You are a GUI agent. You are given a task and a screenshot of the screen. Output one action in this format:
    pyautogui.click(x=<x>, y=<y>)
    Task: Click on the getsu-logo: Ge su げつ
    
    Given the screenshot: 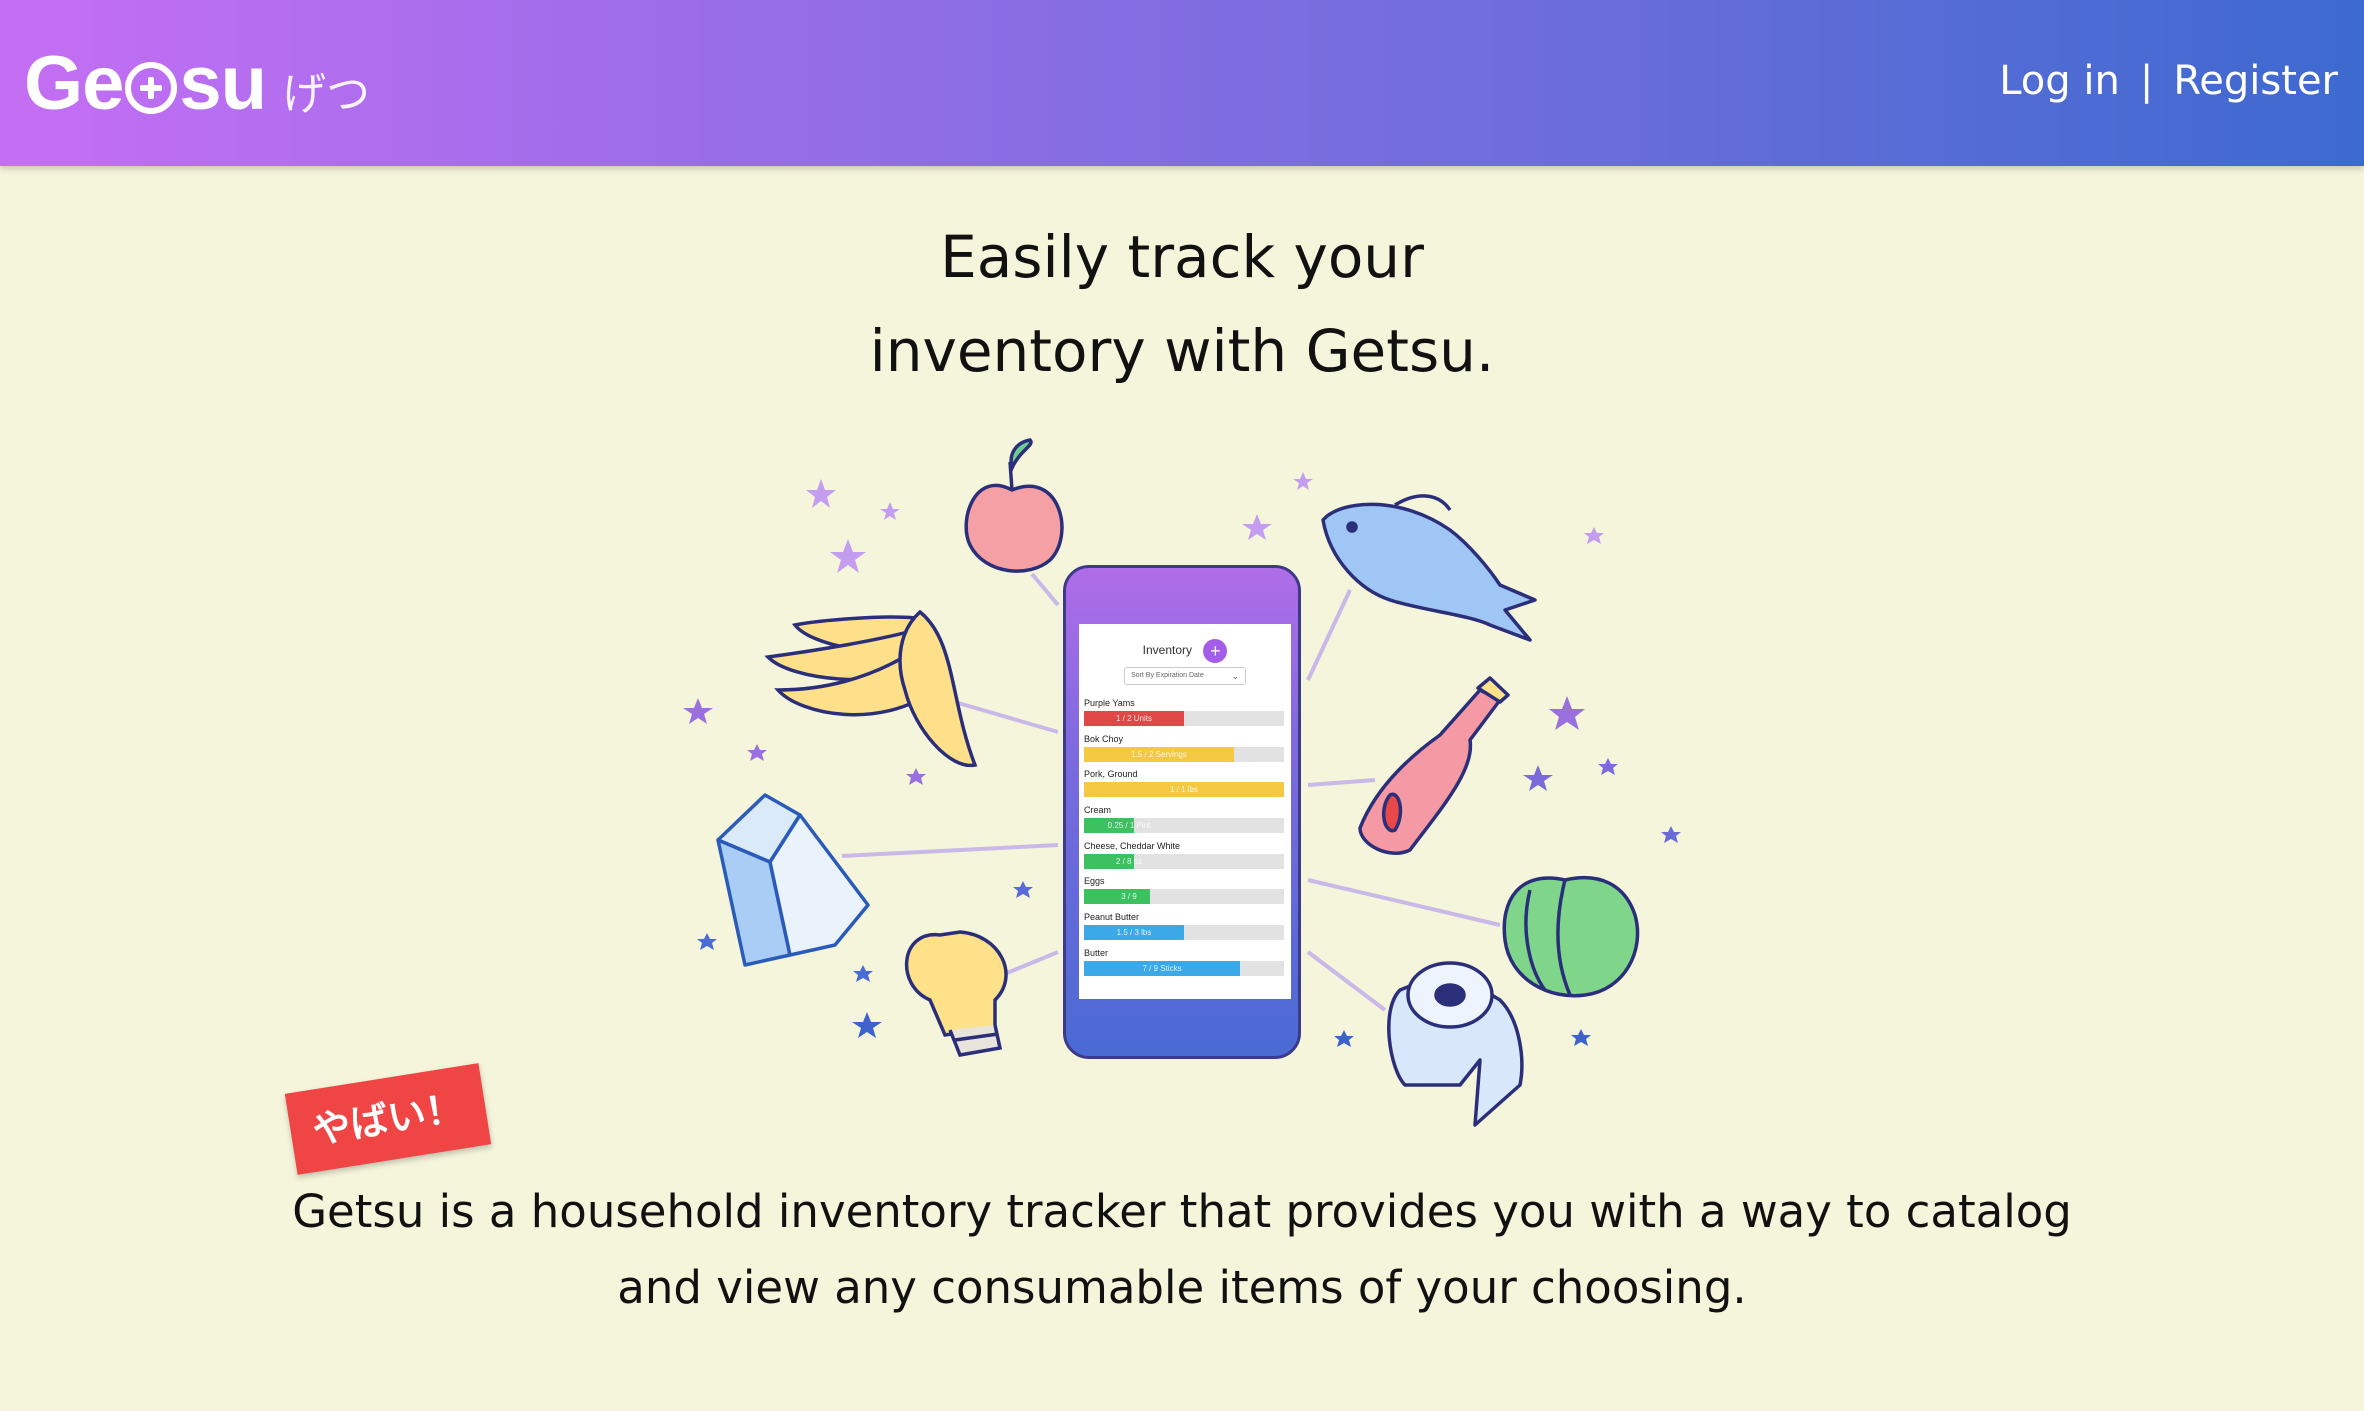 What is the action you would take?
    pyautogui.click(x=197, y=85)
    